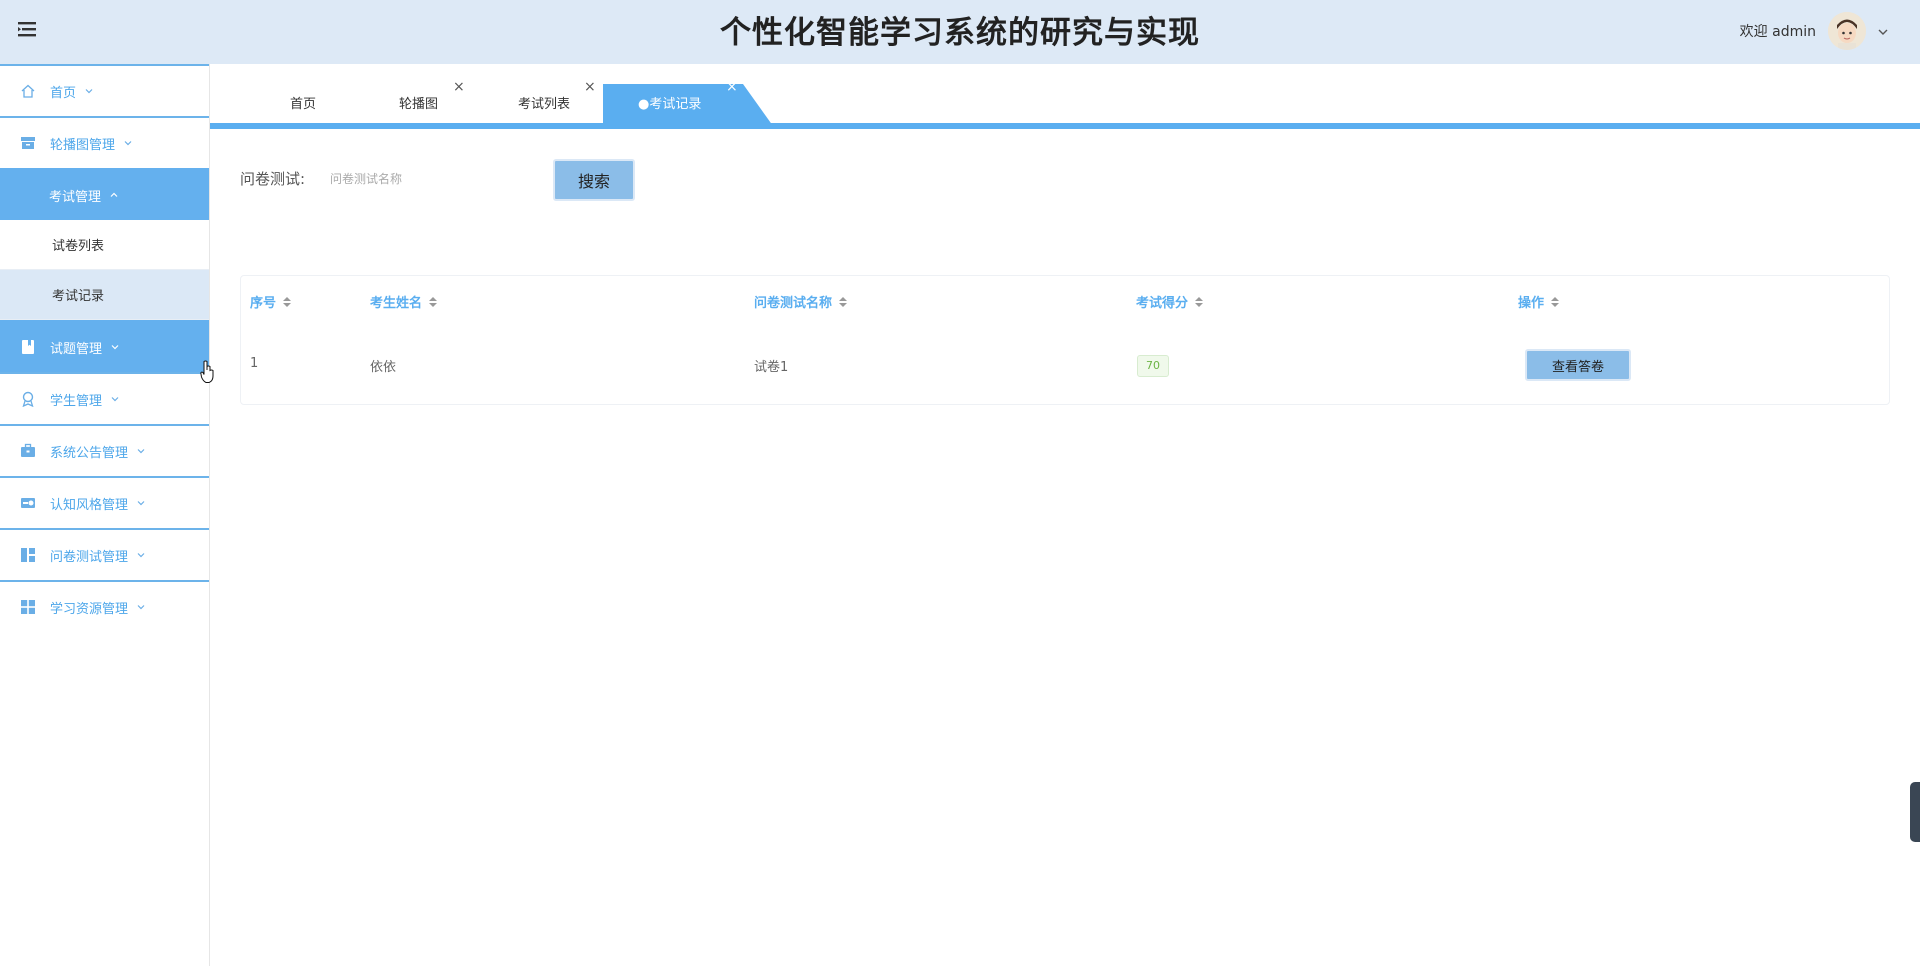 This screenshot has width=1920, height=966. Describe the element at coordinates (104, 245) in the screenshot. I see `sidebar-subitem-paper-list: 试卷列表` at that location.